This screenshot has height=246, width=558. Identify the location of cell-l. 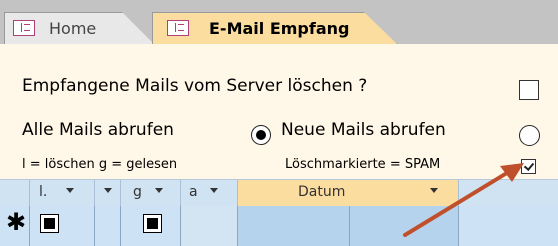
(62, 226).